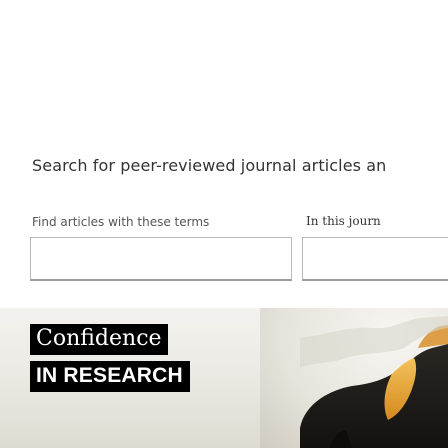  What do you see at coordinates (121, 222) in the screenshot?
I see `terms-label: Find articles with these terms` at bounding box center [121, 222].